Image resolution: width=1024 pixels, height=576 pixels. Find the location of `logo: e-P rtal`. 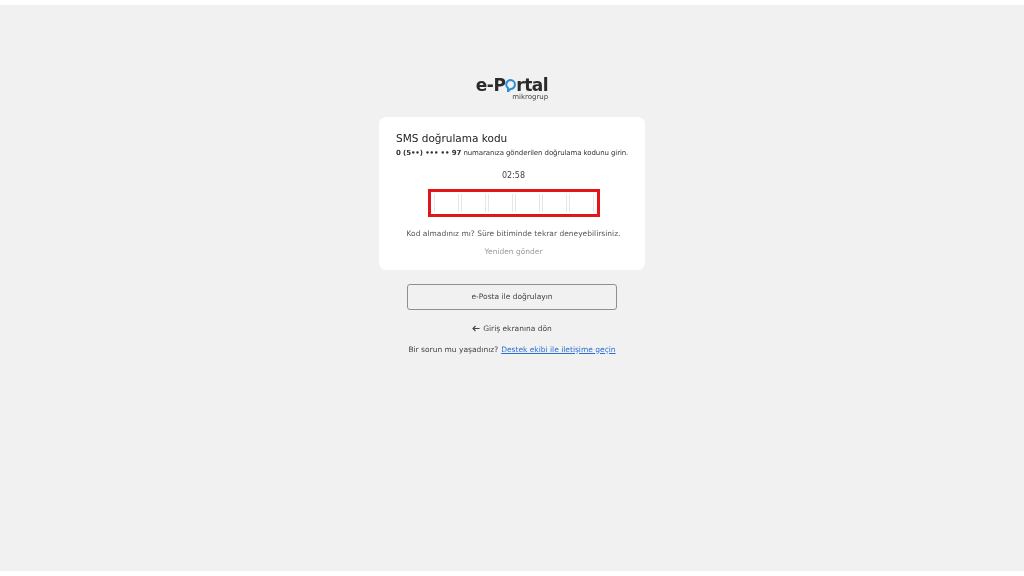

logo: e-P rtal is located at coordinates (512, 85).